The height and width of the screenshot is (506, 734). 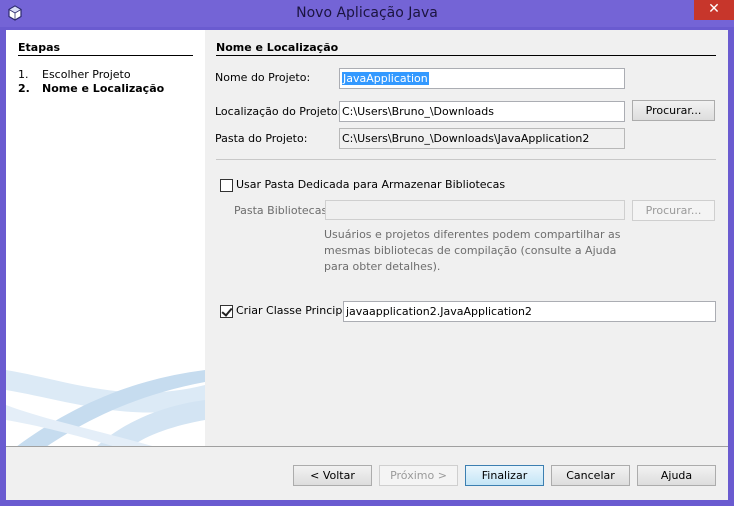 I want to click on back-button: < Voltar, so click(x=332, y=475).